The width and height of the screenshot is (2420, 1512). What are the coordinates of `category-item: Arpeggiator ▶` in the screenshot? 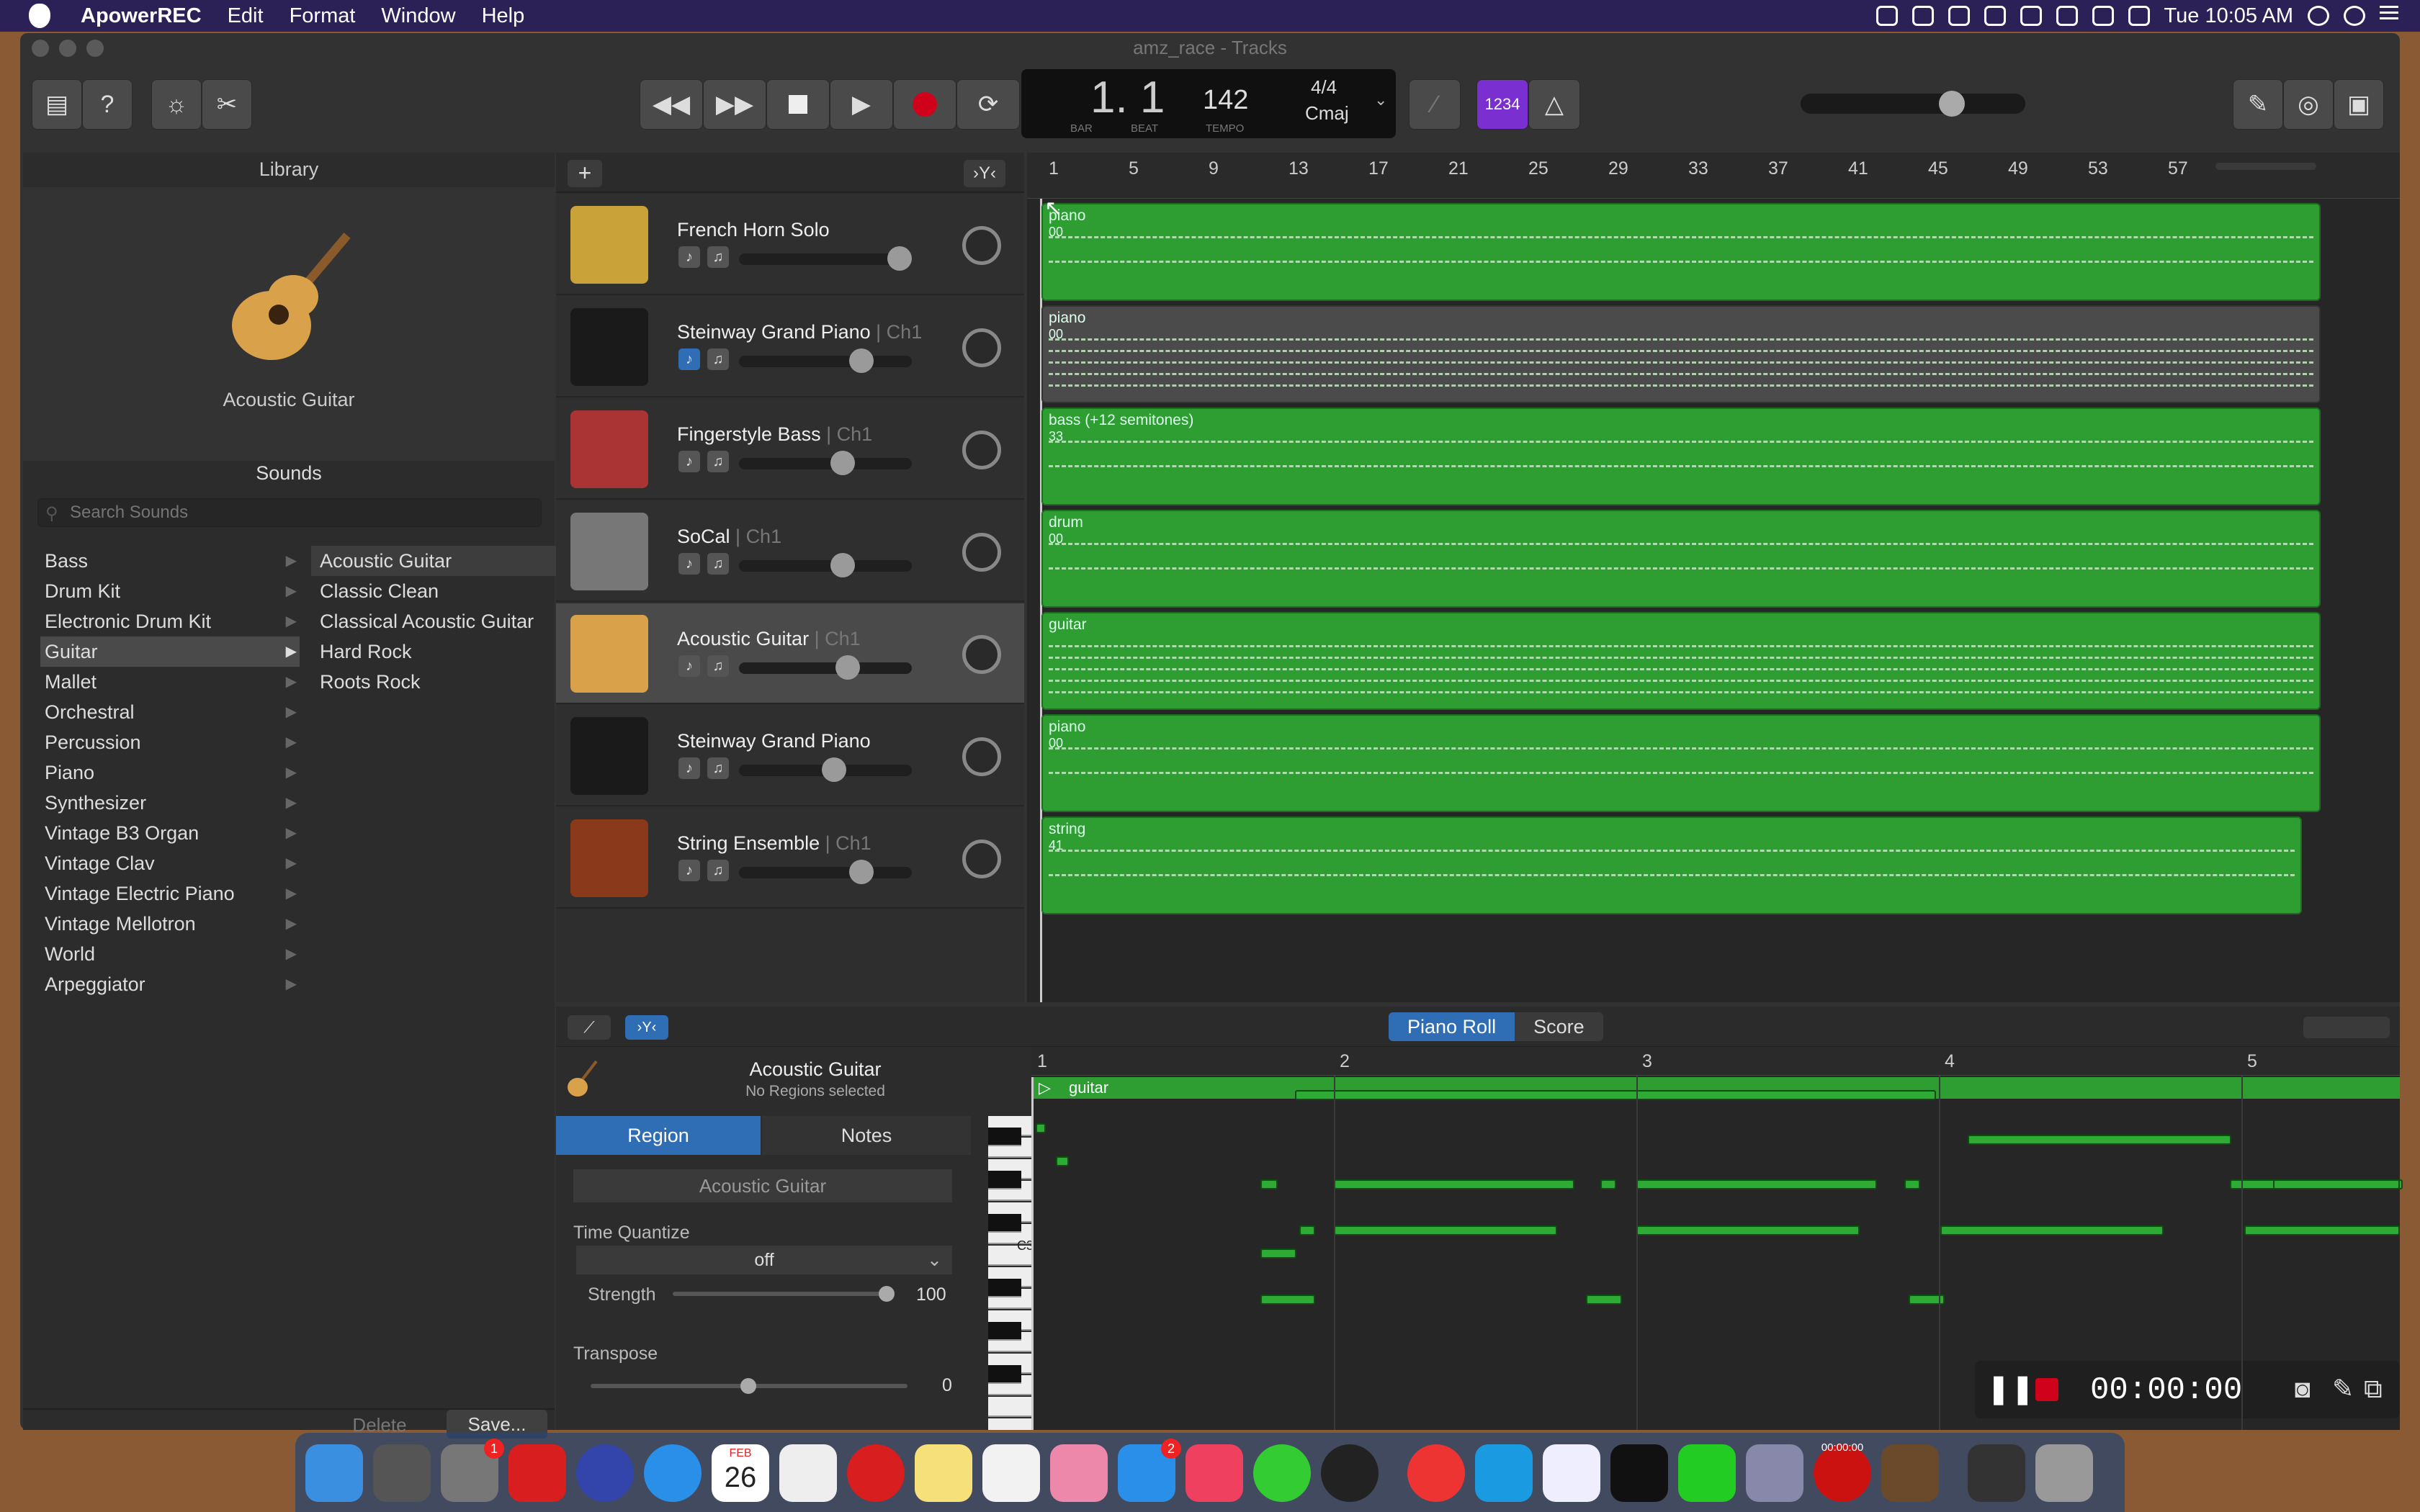 It's located at (170, 984).